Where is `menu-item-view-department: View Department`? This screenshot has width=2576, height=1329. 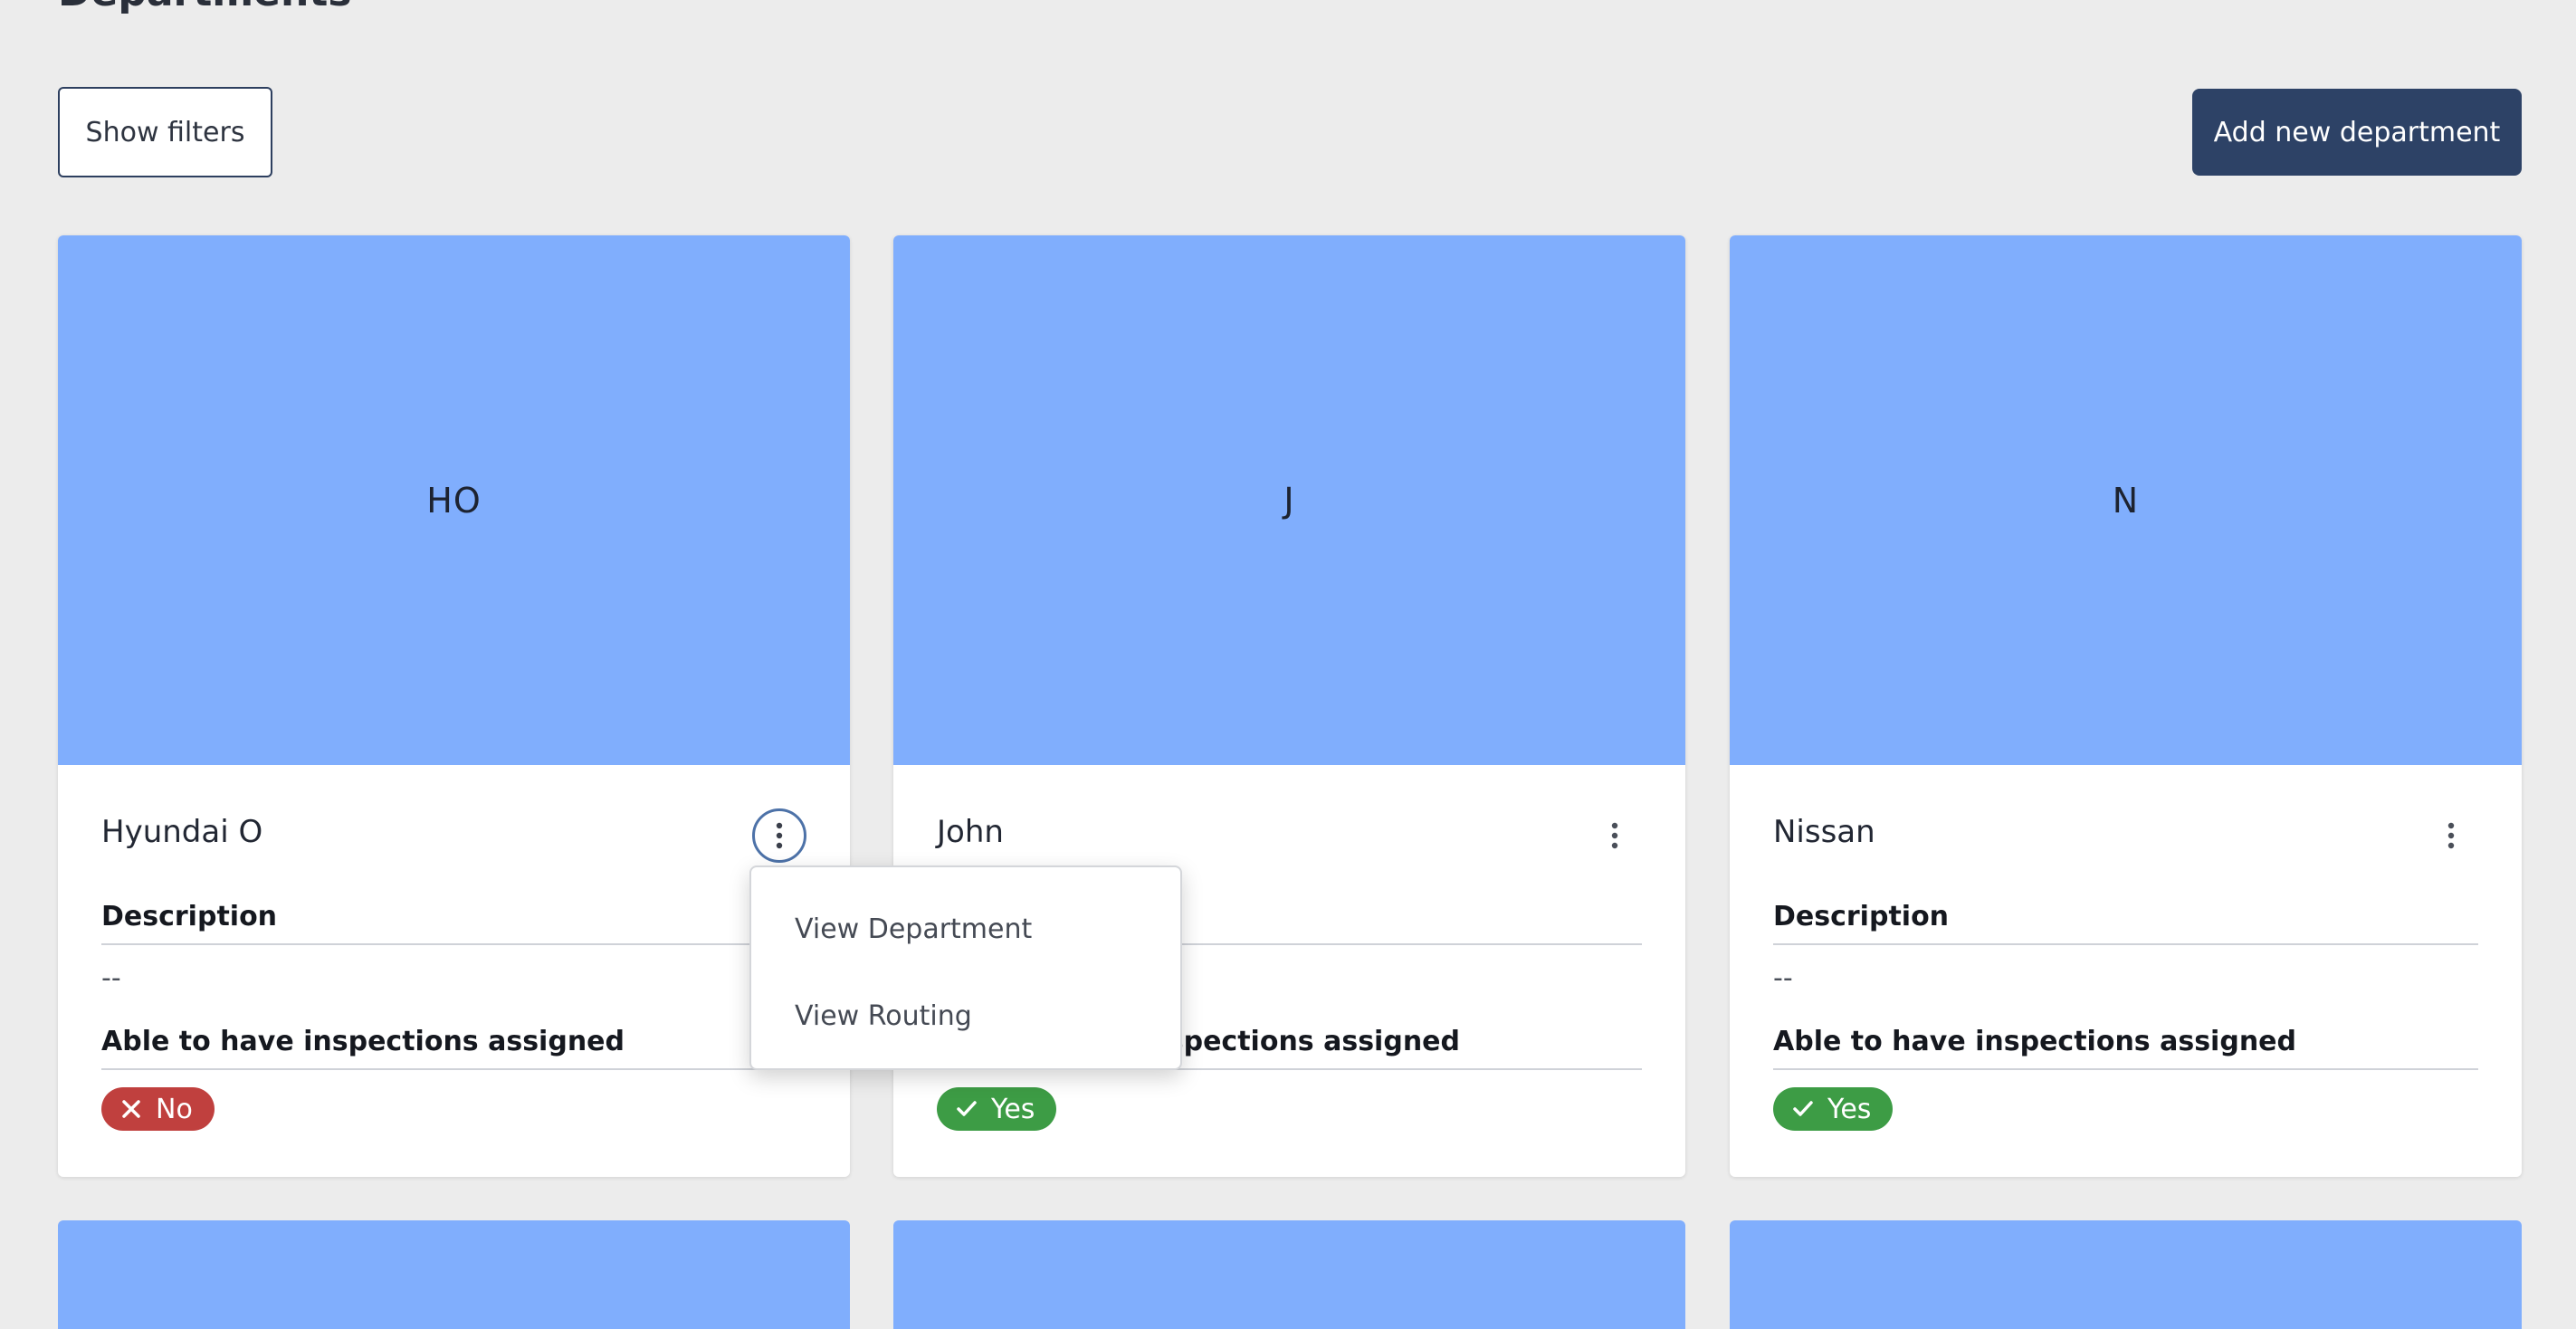
menu-item-view-department: View Department is located at coordinates (966, 928).